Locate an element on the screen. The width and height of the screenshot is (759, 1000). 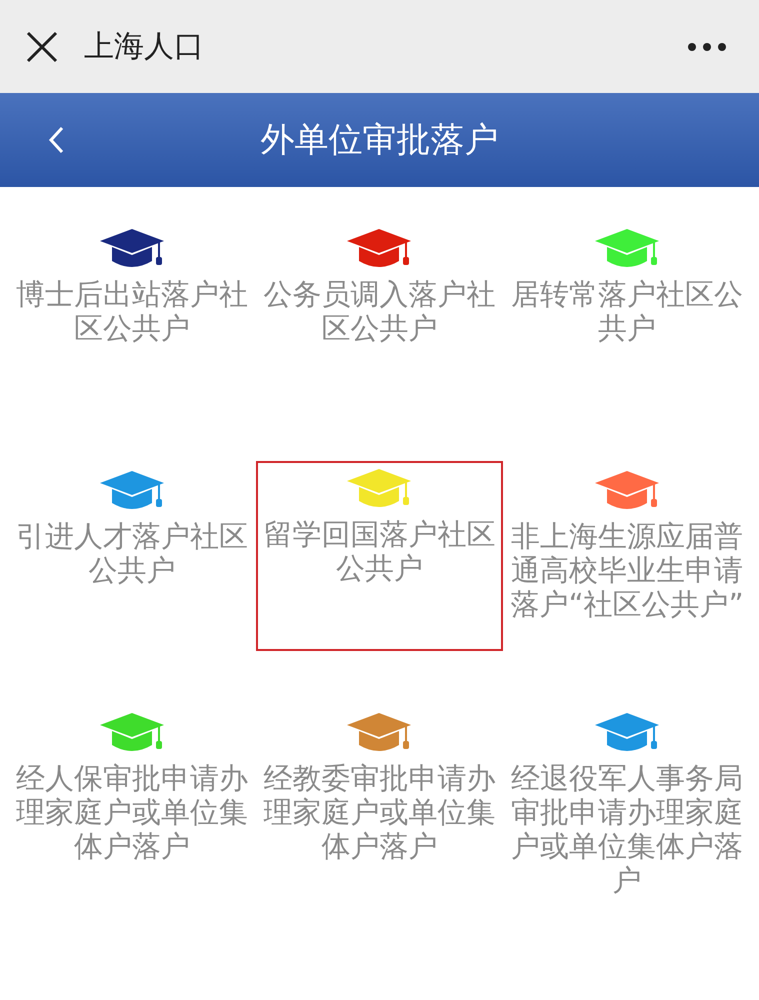
category-item: 经教委审批申请办理家庭户或单位集体户落户 is located at coordinates (380, 787).